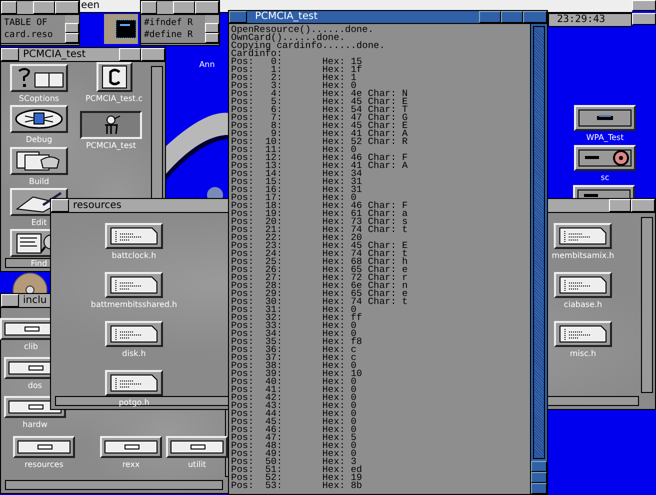 Image resolution: width=656 pixels, height=495 pixels. I want to click on icon-label: PCMCIA_test.c, so click(114, 99).